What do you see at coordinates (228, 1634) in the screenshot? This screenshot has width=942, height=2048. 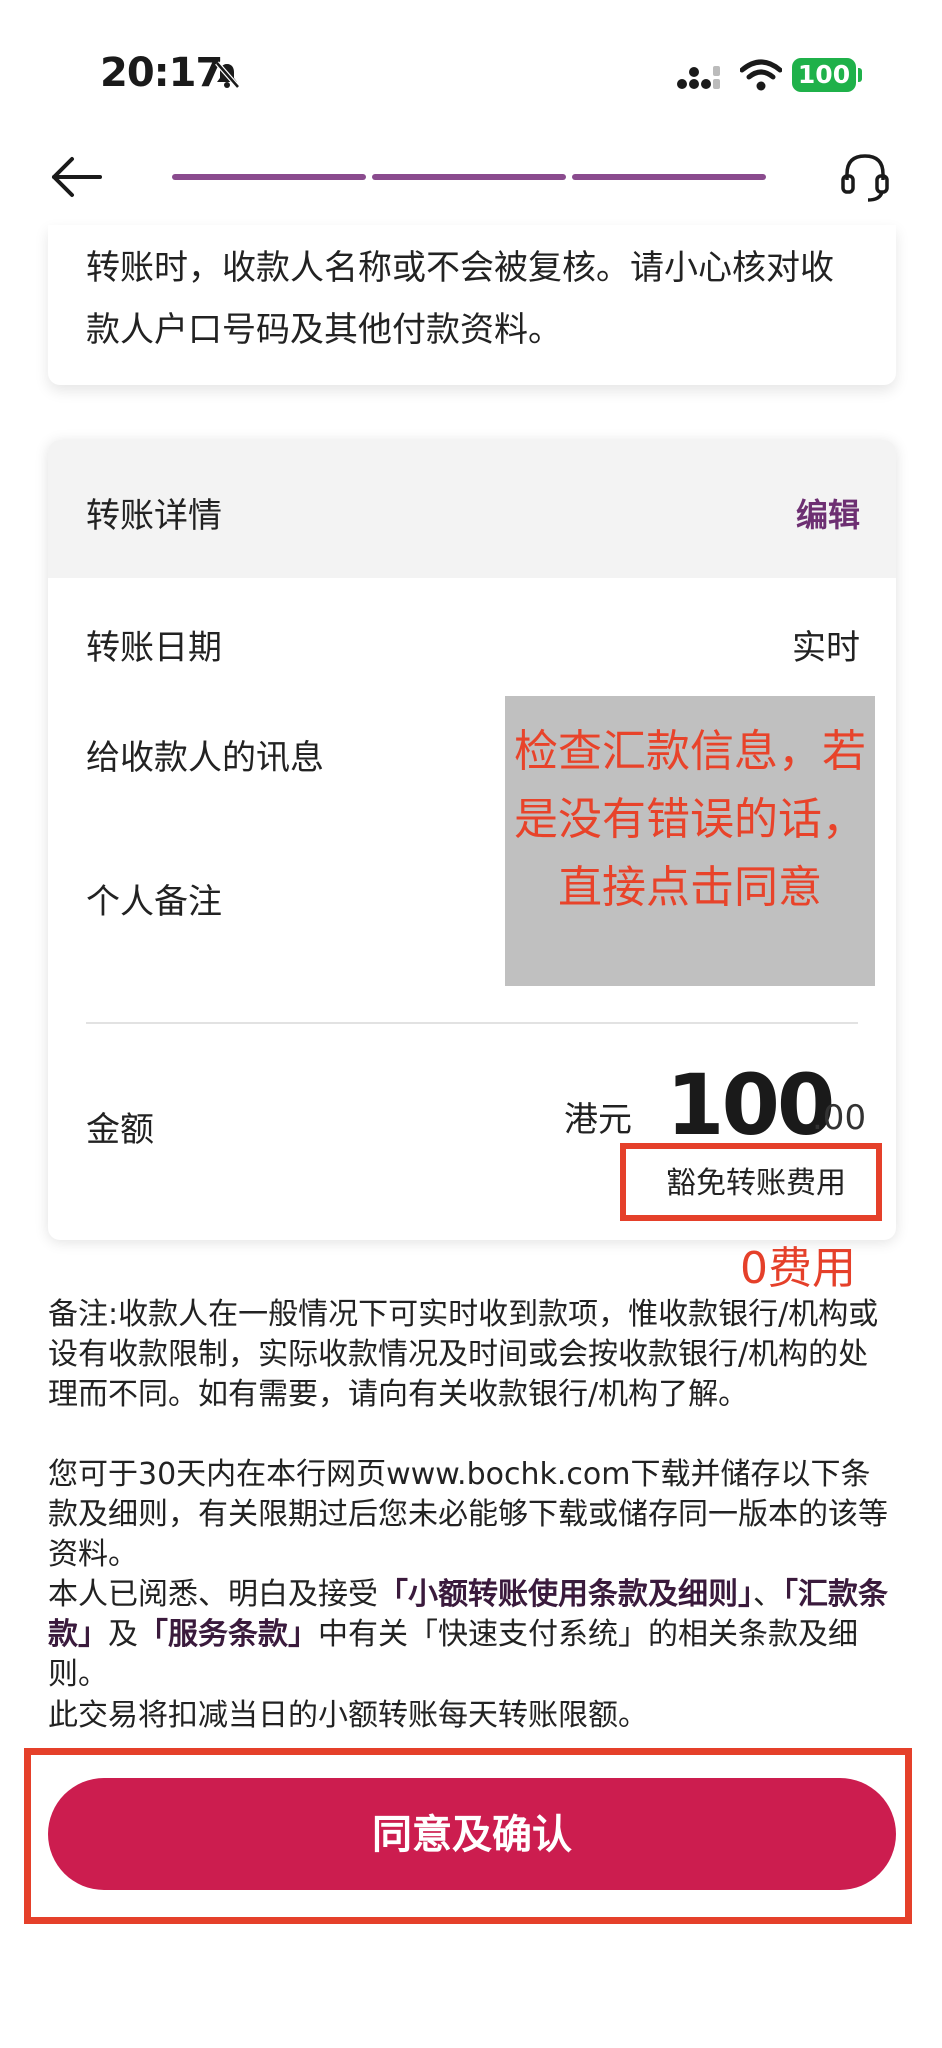 I see `link-service-terms: 「服务条款」` at bounding box center [228, 1634].